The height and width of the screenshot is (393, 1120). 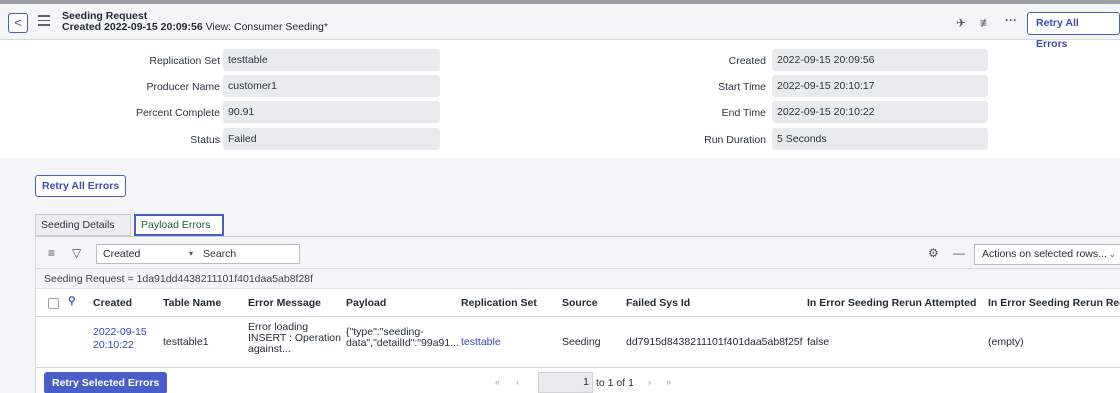 What do you see at coordinates (331, 112) in the screenshot?
I see `percent-complete-field: 90.91` at bounding box center [331, 112].